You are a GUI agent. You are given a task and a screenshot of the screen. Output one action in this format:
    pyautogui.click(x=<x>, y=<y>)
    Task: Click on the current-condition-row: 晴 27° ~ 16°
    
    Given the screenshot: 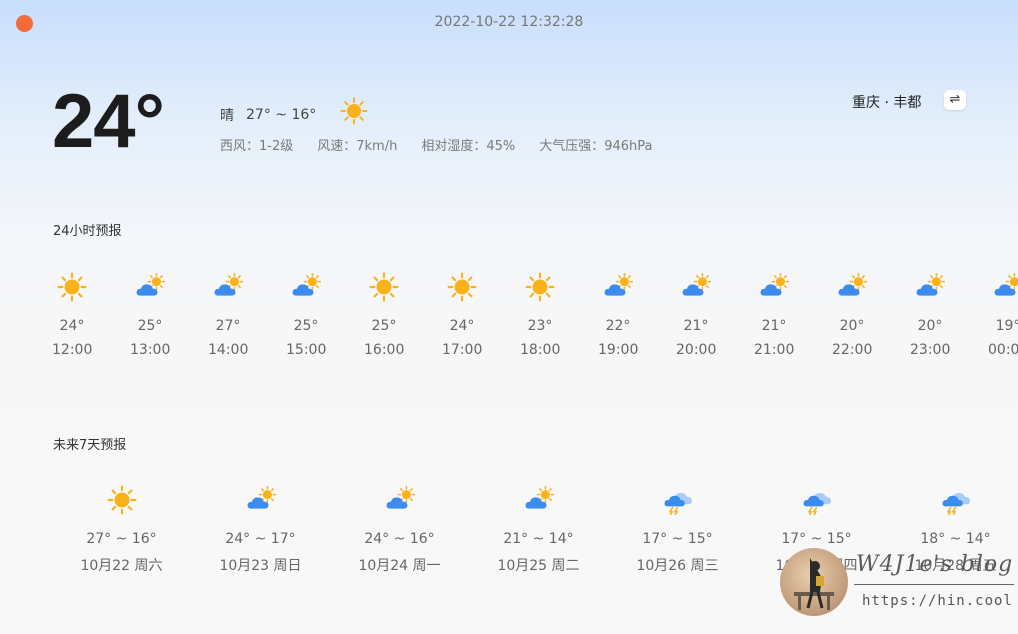 What is the action you would take?
    pyautogui.click(x=294, y=113)
    